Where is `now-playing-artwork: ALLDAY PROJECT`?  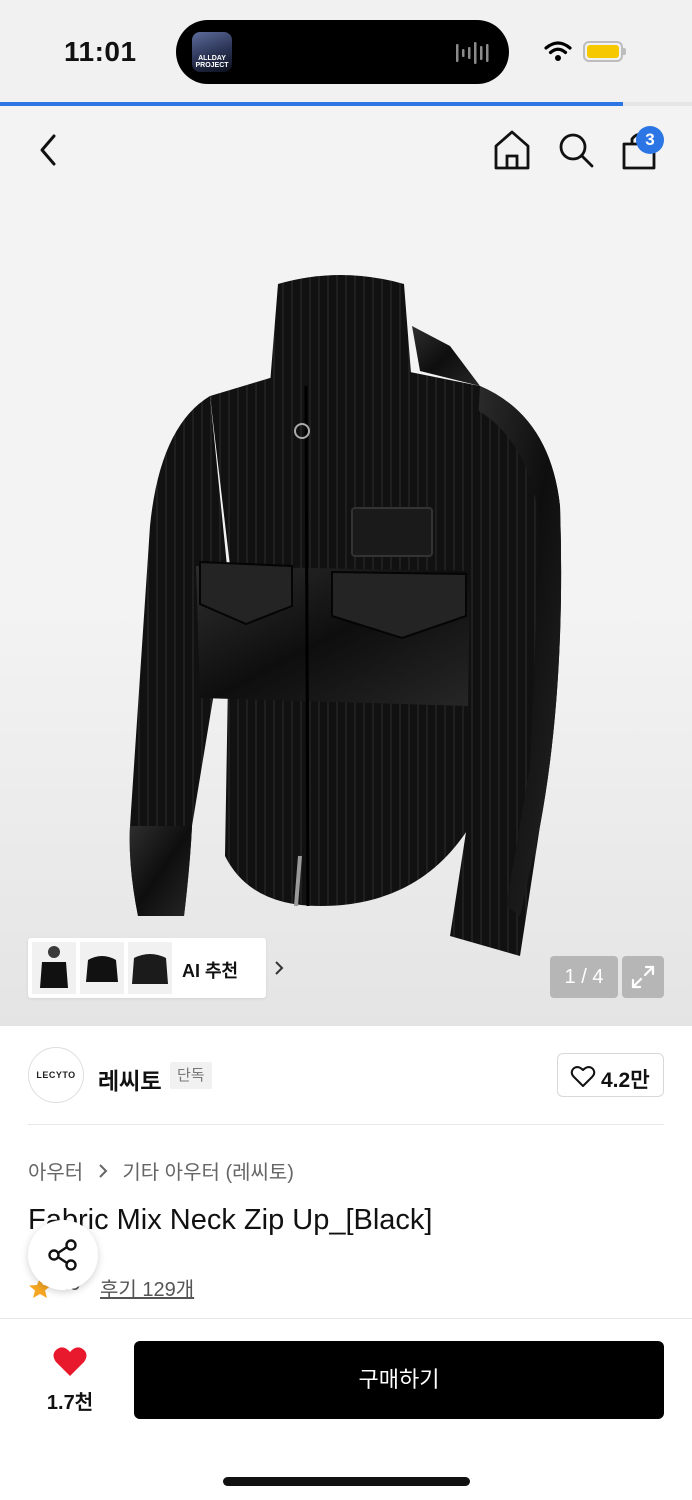 now-playing-artwork: ALLDAY PROJECT is located at coordinates (212, 52).